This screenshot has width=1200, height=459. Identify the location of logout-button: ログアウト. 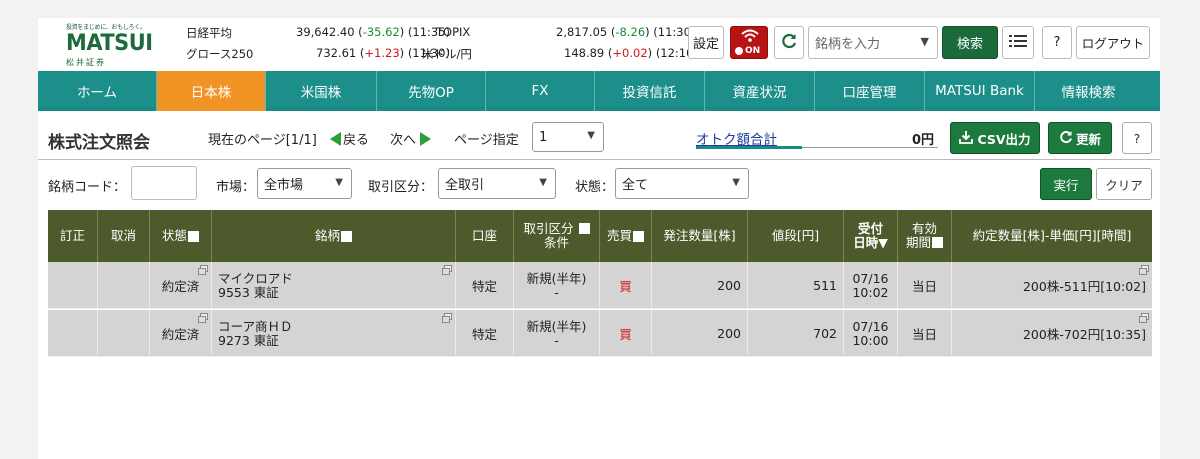
(1113, 42).